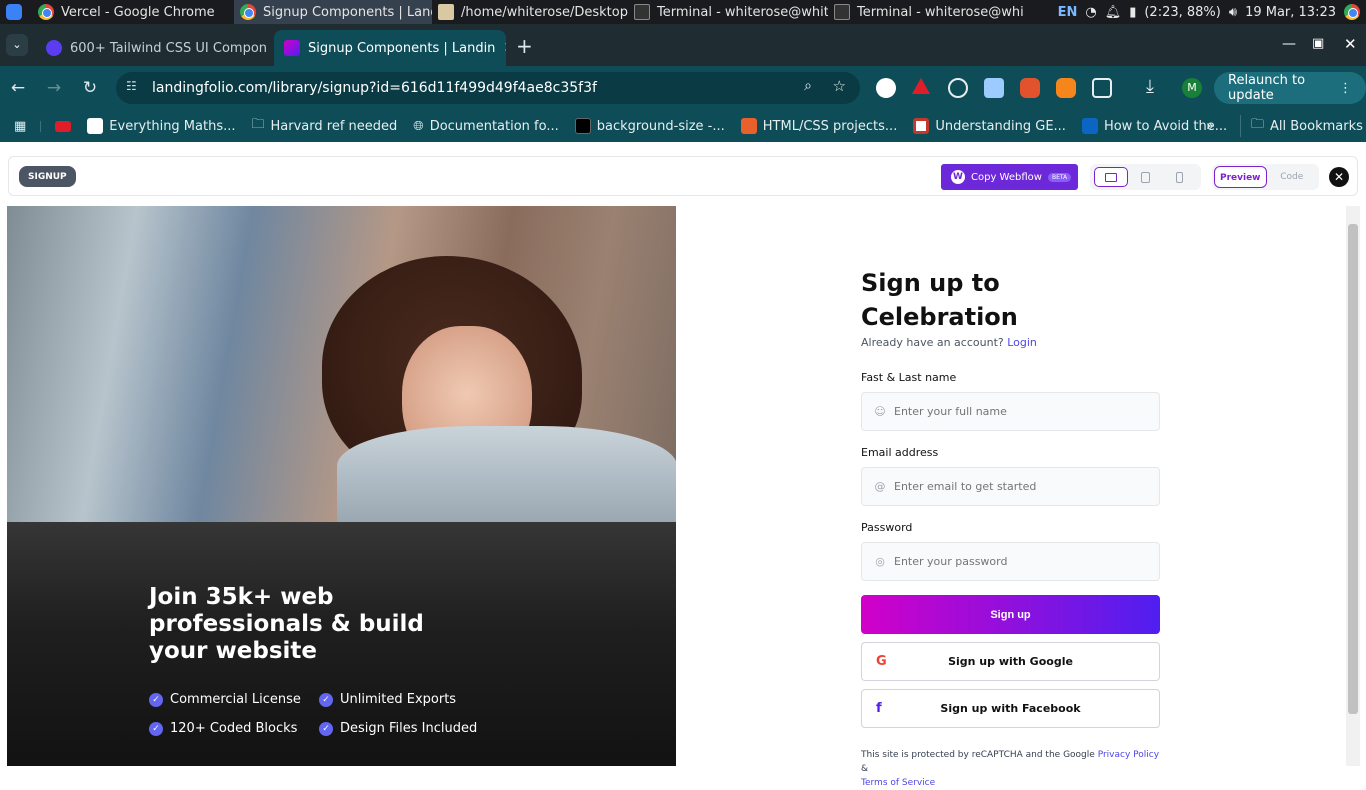 Image resolution: width=1366 pixels, height=790 pixels. What do you see at coordinates (1010, 708) in the screenshot?
I see `facebook-signup-button: f Sign up with Facebook` at bounding box center [1010, 708].